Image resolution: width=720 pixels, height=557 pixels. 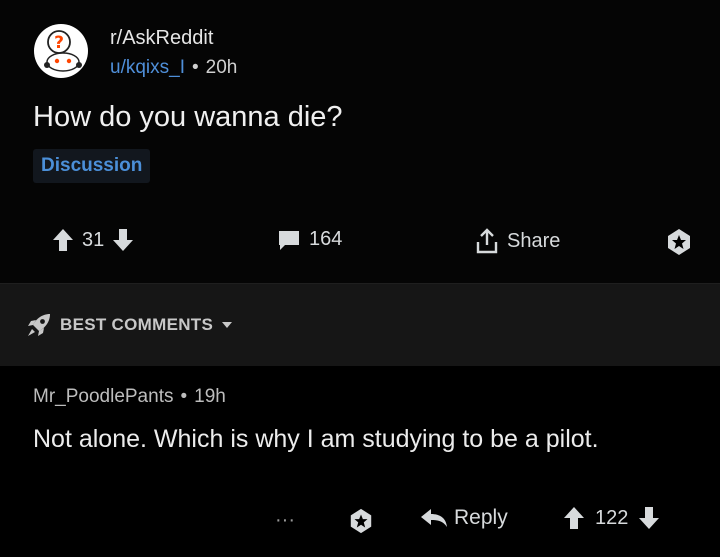 What do you see at coordinates (360, 244) in the screenshot?
I see `post-action-bar: 31 164 Share` at bounding box center [360, 244].